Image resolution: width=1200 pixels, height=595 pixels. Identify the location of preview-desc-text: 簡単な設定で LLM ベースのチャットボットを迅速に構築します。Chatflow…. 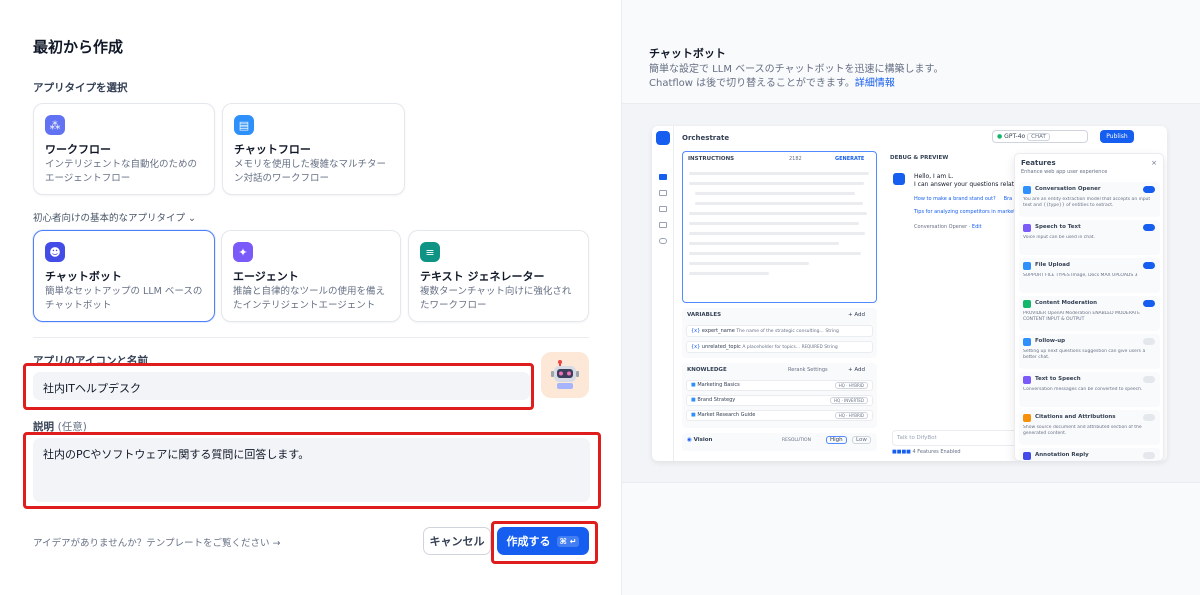
(796, 76).